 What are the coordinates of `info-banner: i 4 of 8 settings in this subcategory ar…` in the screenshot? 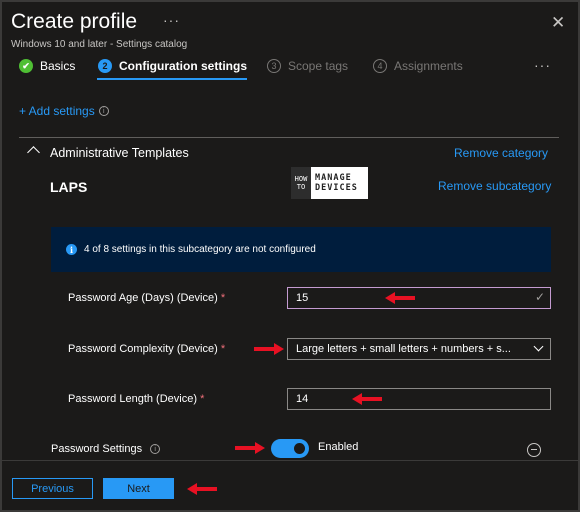 It's located at (301, 249).